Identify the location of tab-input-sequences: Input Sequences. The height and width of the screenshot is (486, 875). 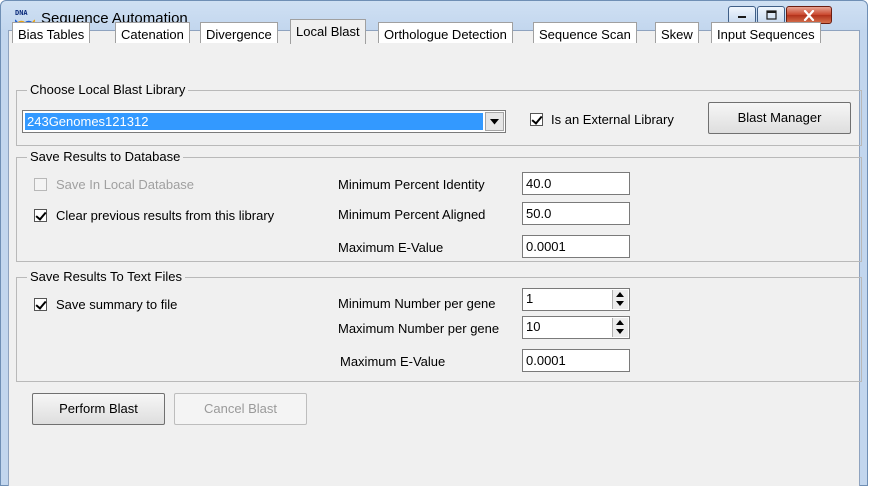
(766, 32).